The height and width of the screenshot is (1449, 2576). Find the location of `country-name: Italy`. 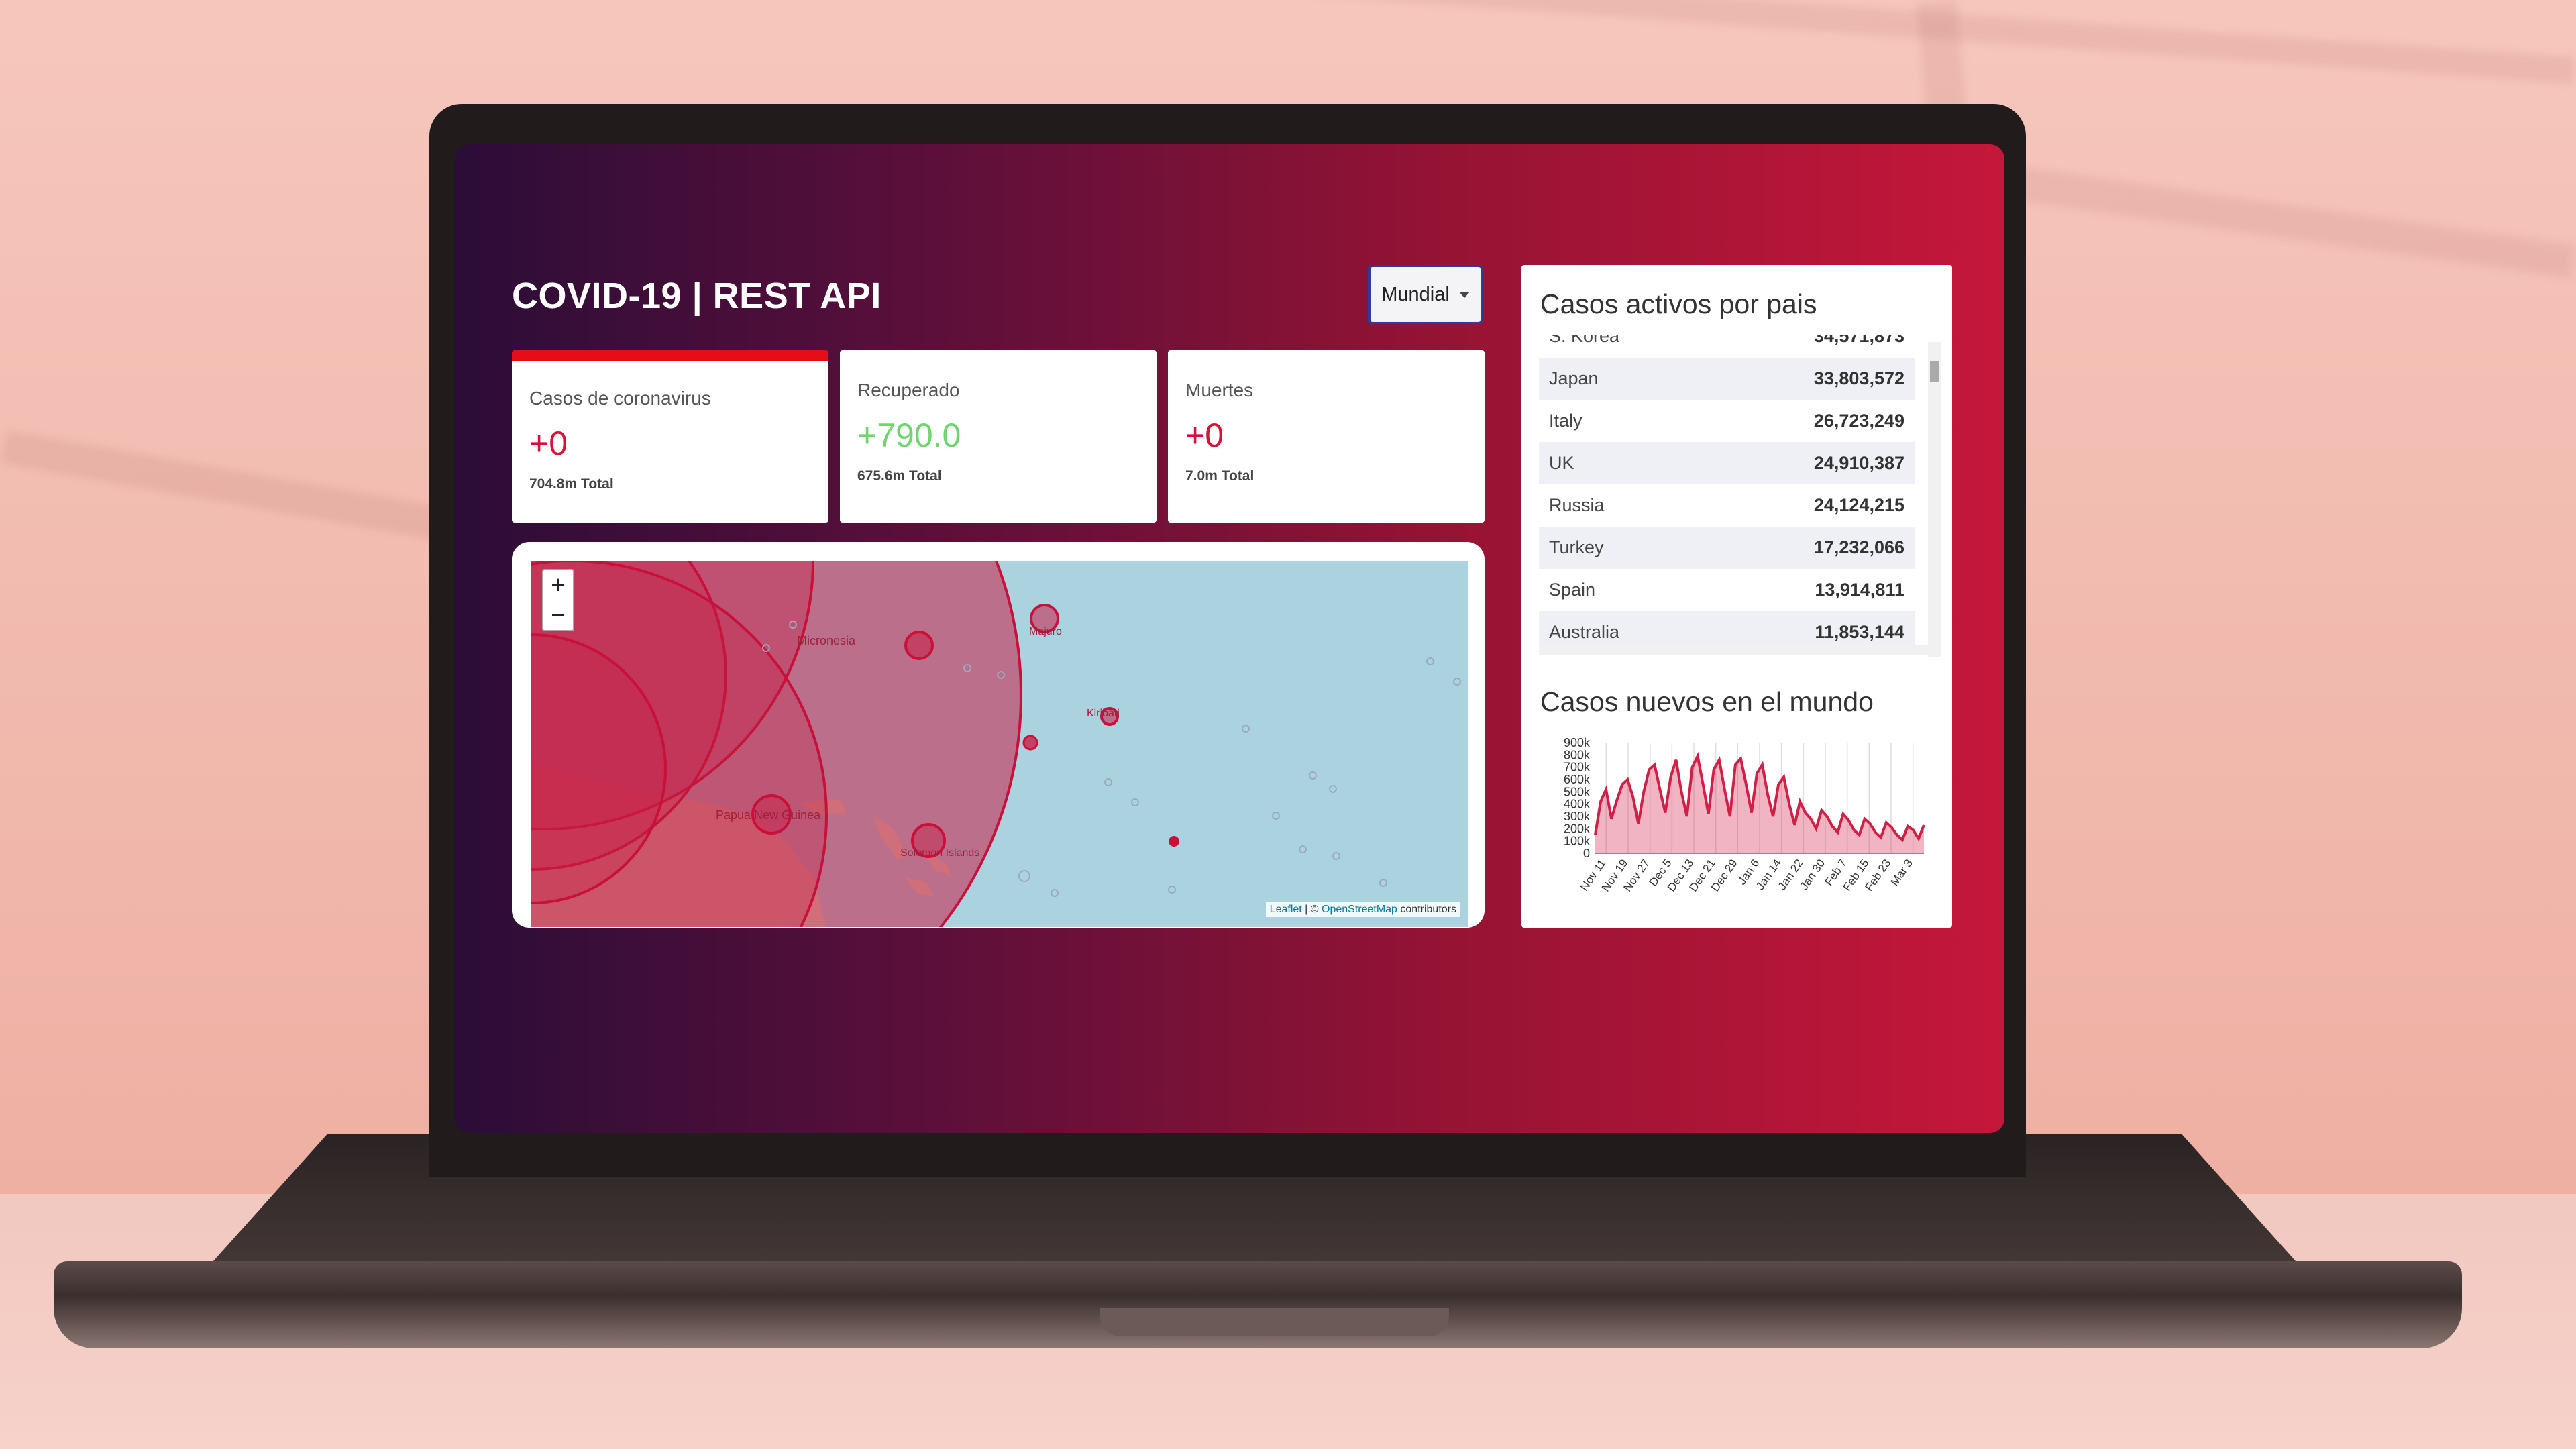

country-name: Italy is located at coordinates (1565, 421).